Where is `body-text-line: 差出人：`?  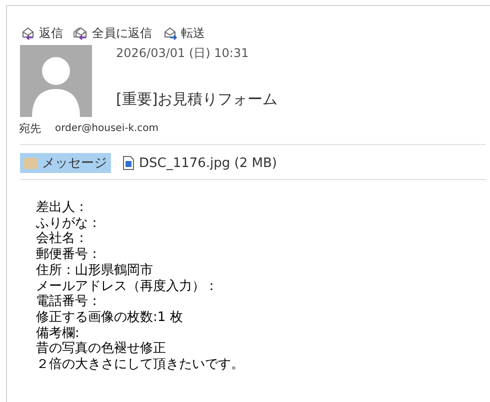 body-text-line: 差出人： is located at coordinates (62, 208).